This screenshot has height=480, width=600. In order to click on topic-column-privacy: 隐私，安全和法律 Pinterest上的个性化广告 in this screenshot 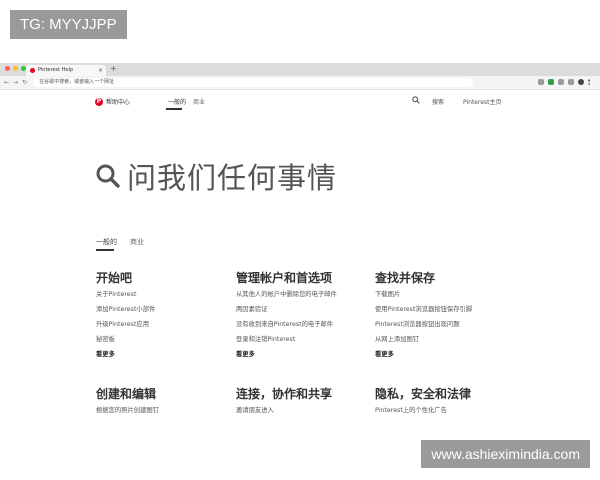, I will do `click(442, 402)`.